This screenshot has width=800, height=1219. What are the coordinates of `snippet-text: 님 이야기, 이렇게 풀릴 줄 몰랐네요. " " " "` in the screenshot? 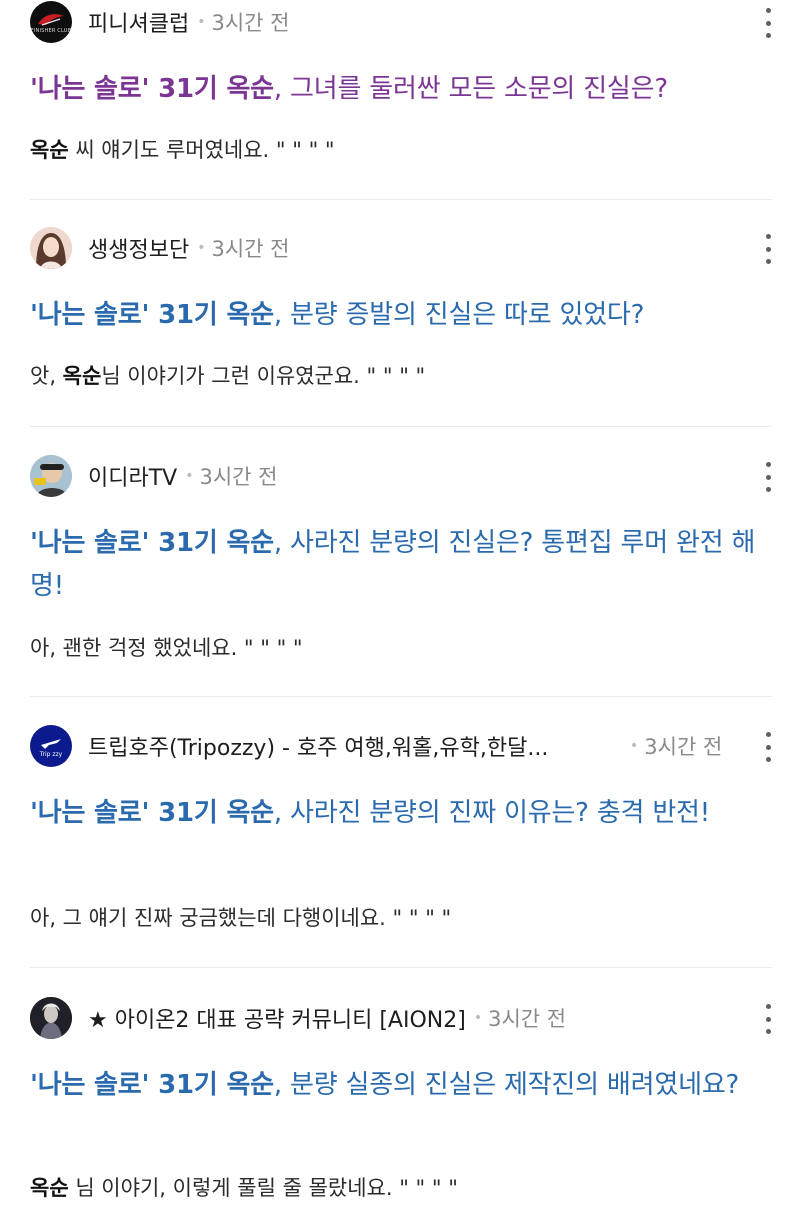 It's located at (263, 1188).